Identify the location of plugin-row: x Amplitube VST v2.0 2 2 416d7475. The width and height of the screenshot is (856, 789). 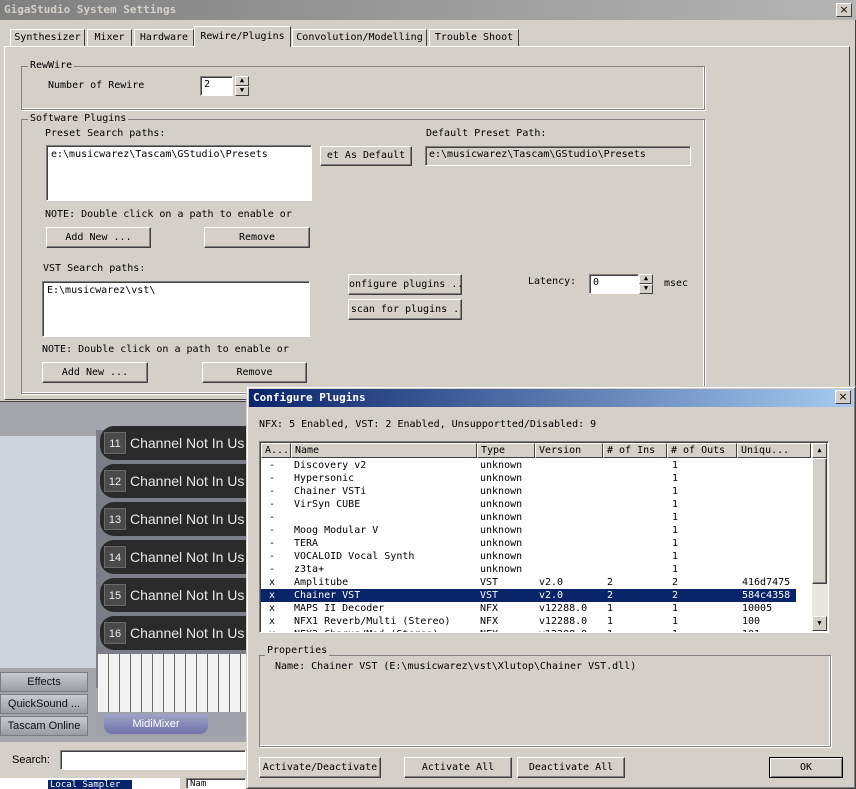
(528, 582).